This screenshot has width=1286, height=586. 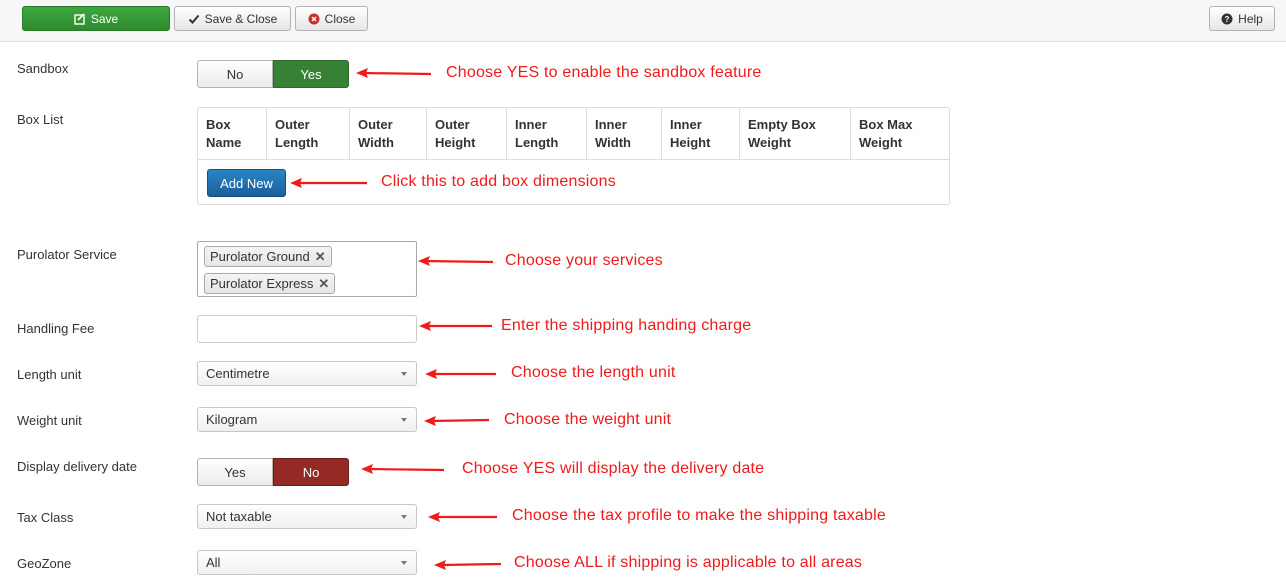 I want to click on column-header: Outer Length, so click(x=307, y=134).